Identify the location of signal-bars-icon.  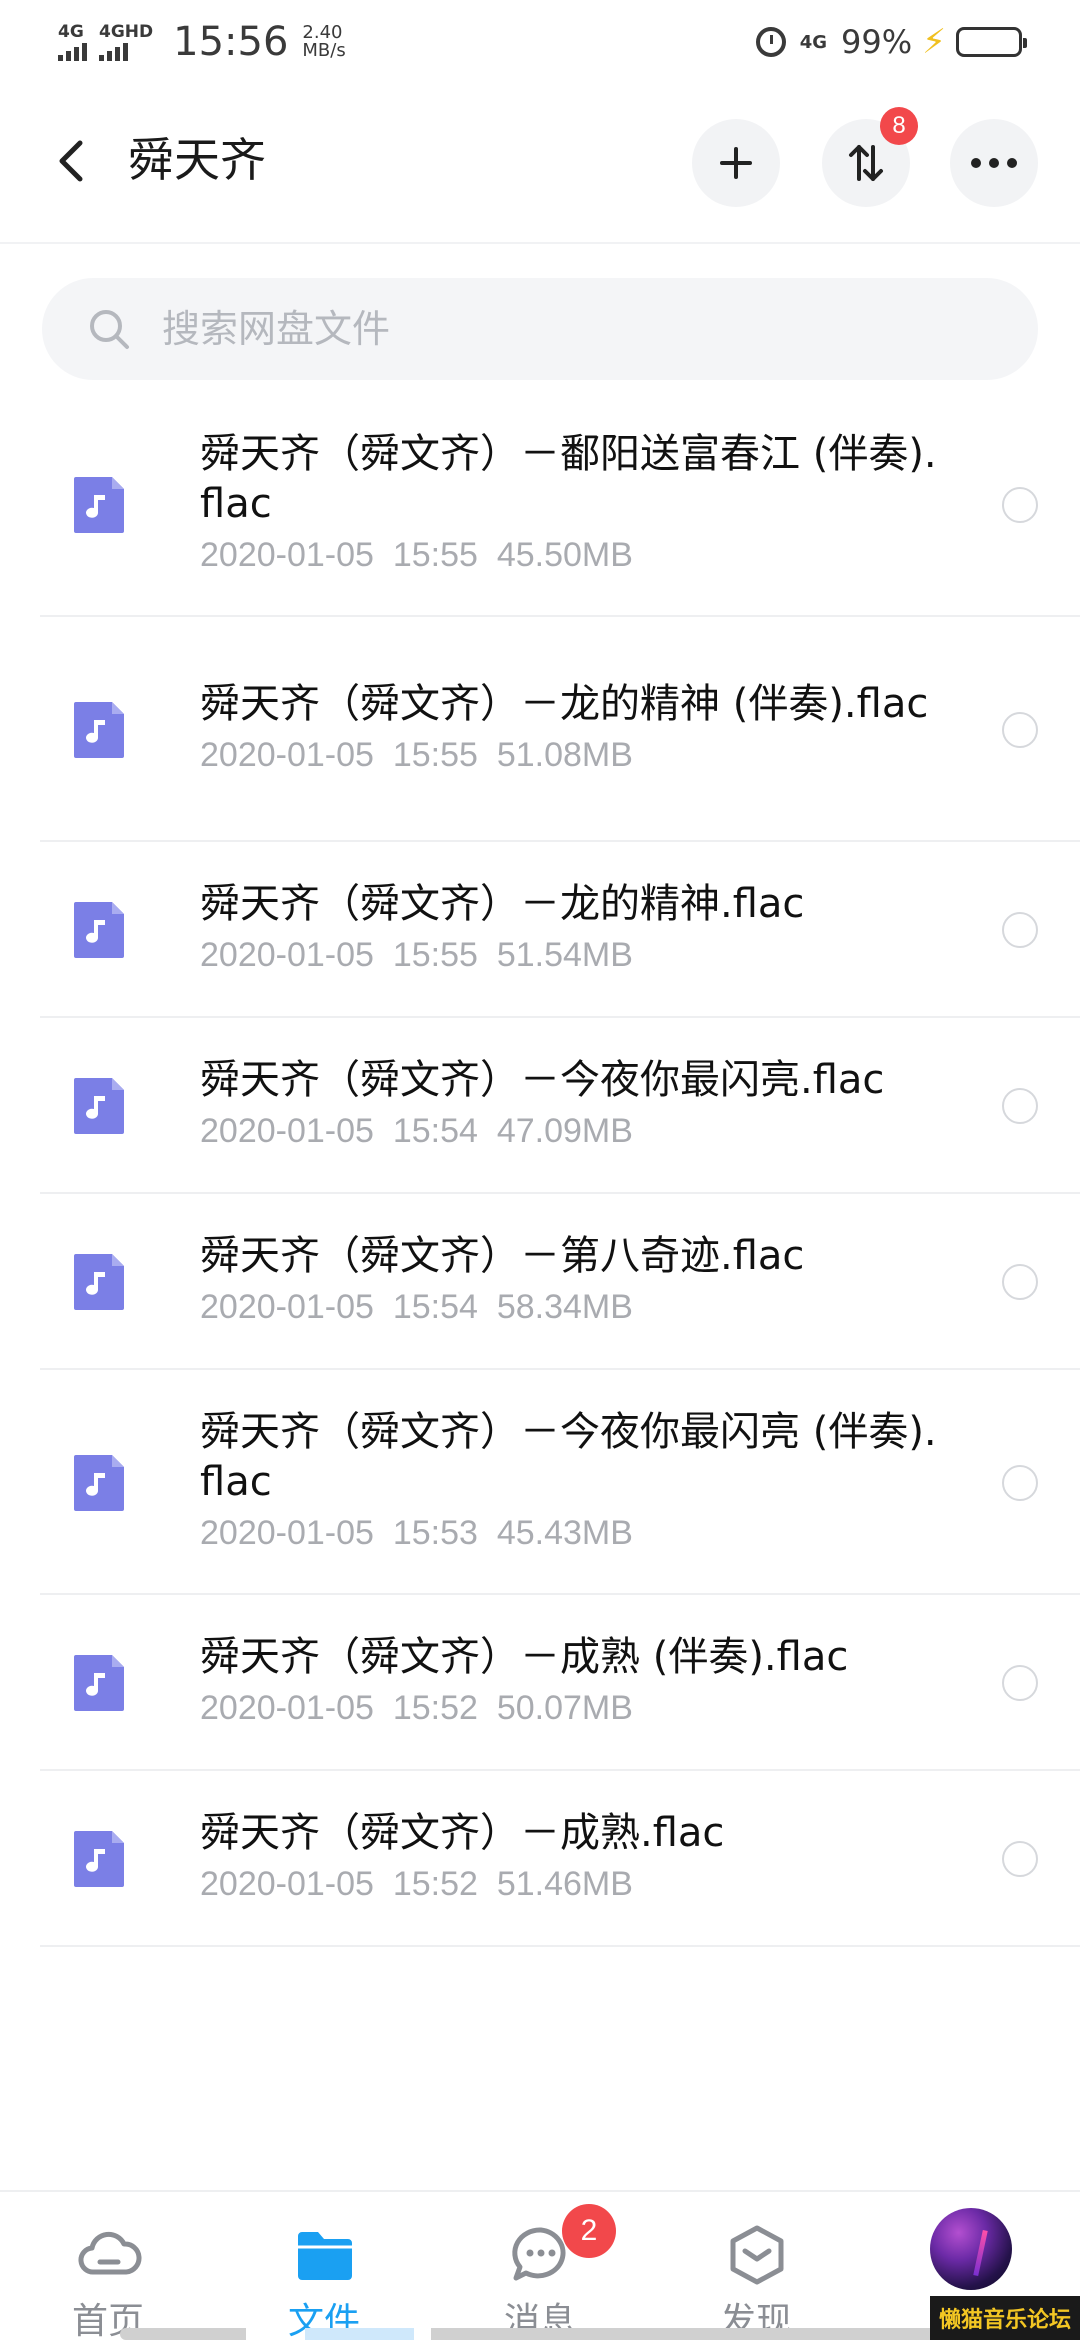
(72, 51).